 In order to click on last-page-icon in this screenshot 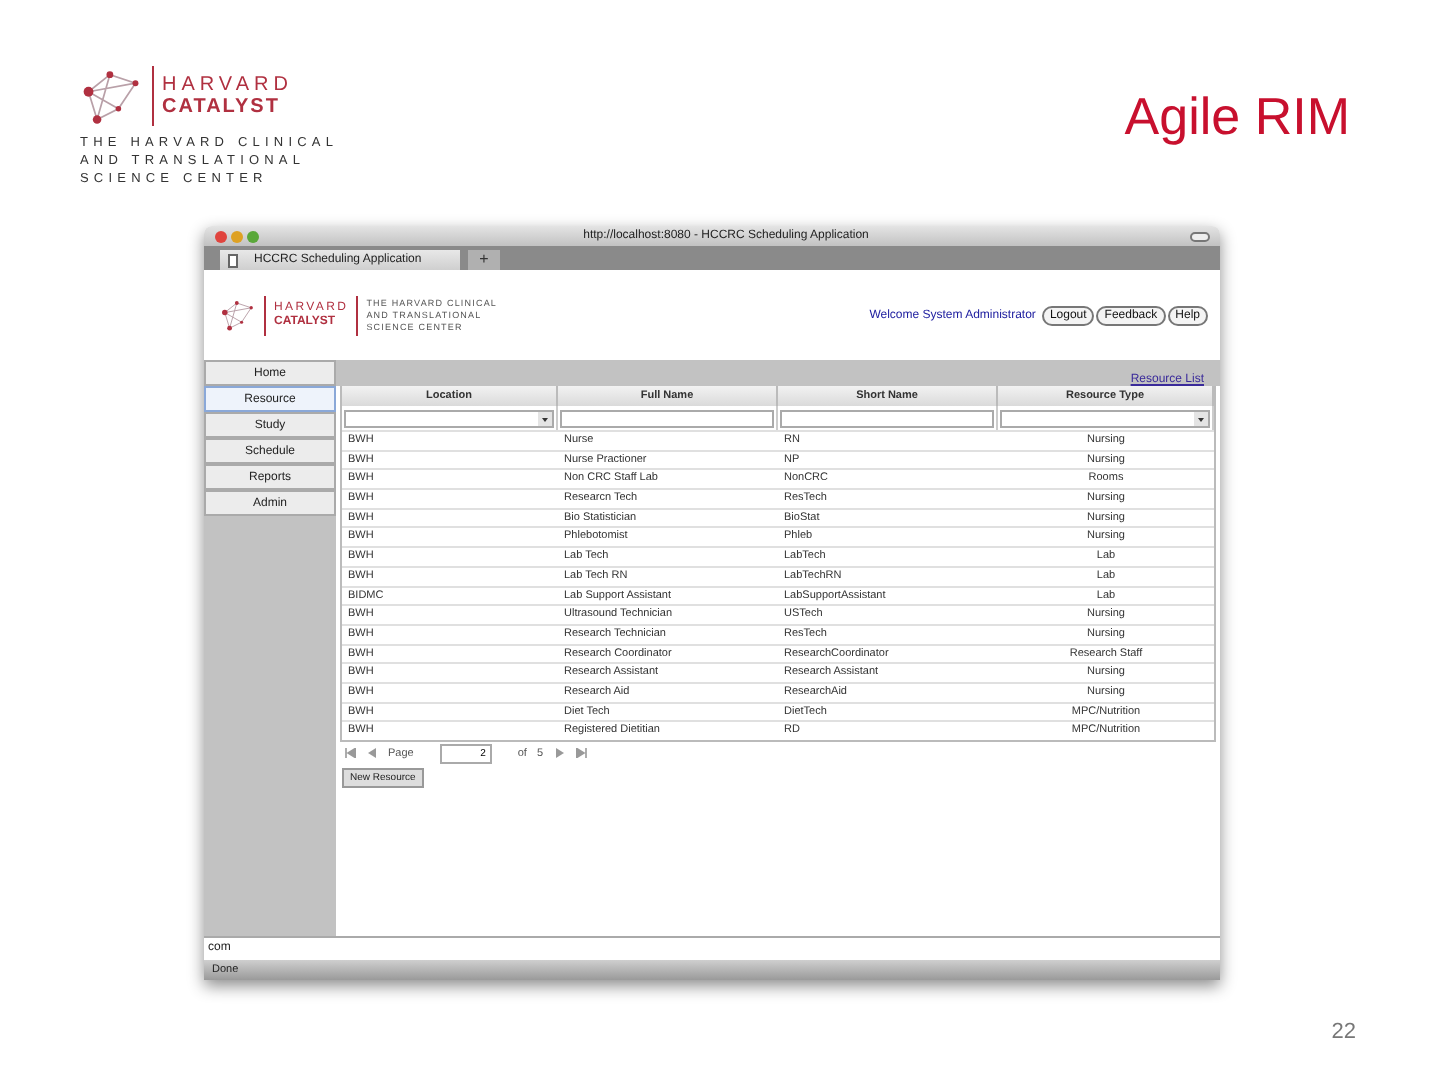, I will do `click(581, 753)`.